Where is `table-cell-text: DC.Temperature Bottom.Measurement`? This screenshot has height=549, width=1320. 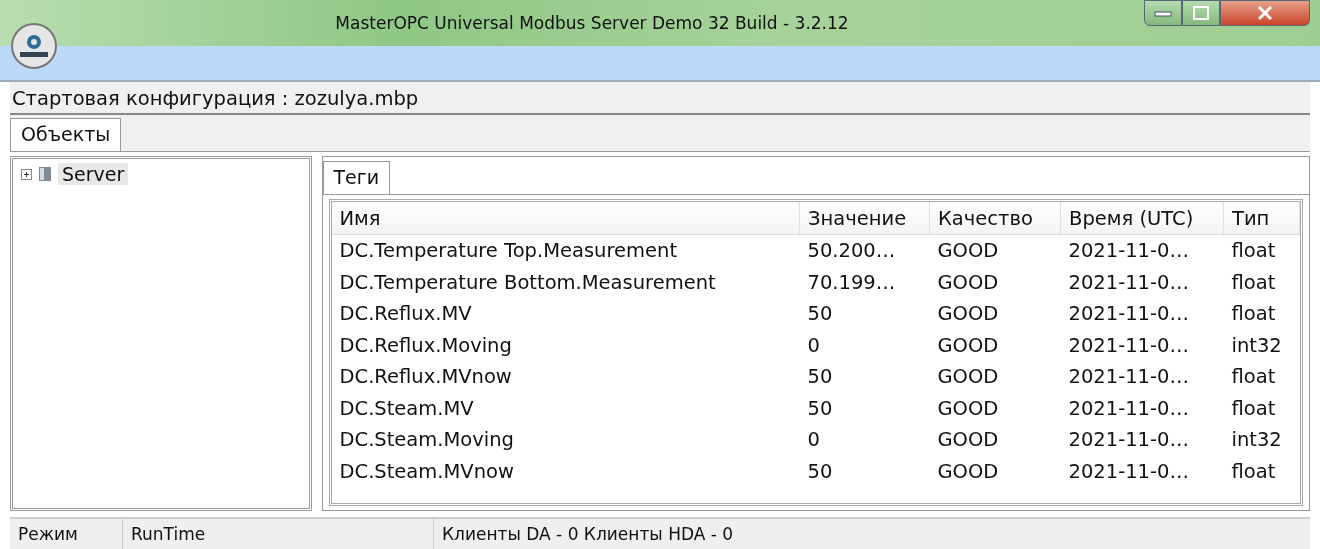 table-cell-text: DC.Temperature Bottom.Measurement is located at coordinates (527, 282).